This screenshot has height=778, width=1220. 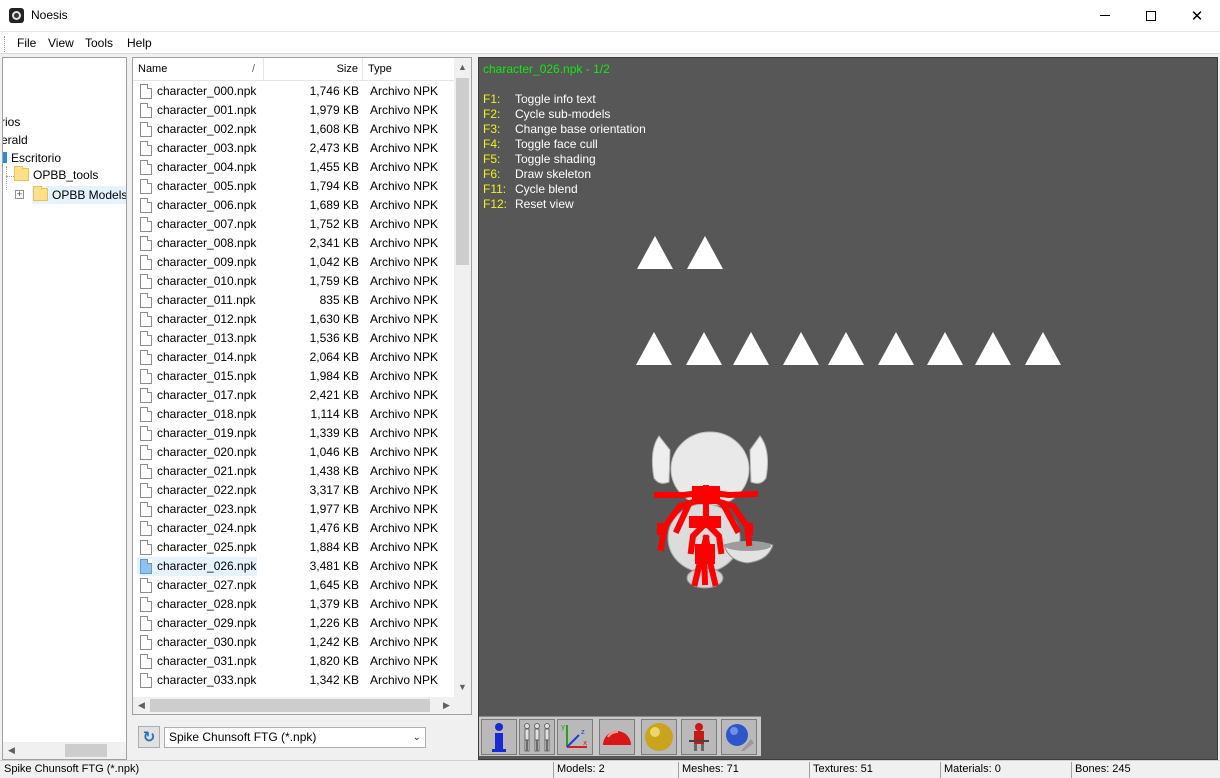 I want to click on file-row: character_031.npk 1,820 KB Archivo NPK, so click(x=294, y=661).